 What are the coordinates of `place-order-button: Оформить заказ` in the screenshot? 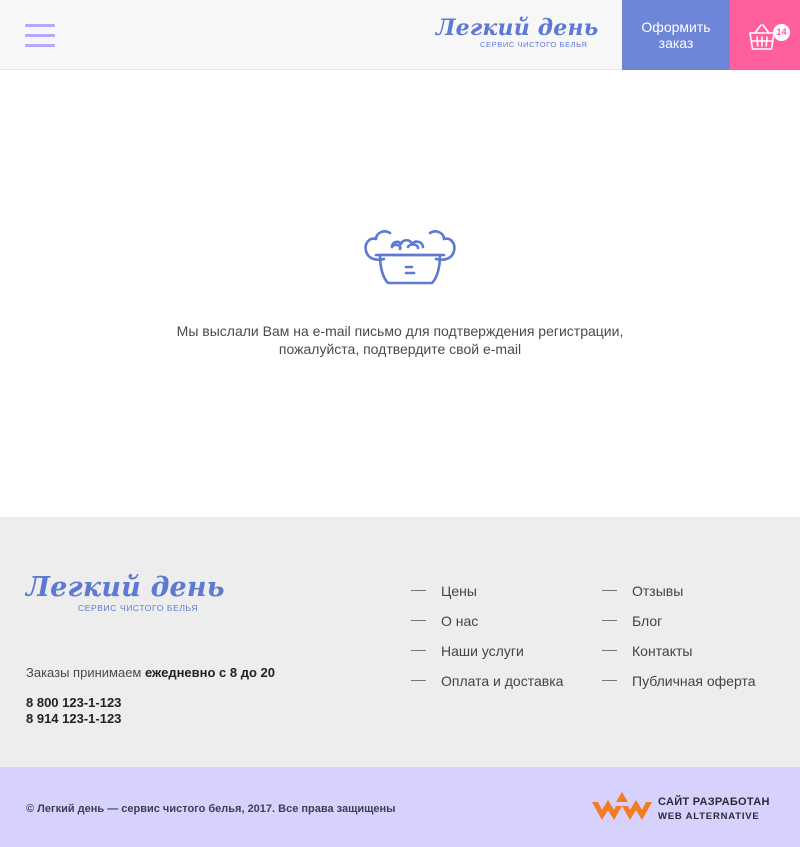 It's located at (676, 35).